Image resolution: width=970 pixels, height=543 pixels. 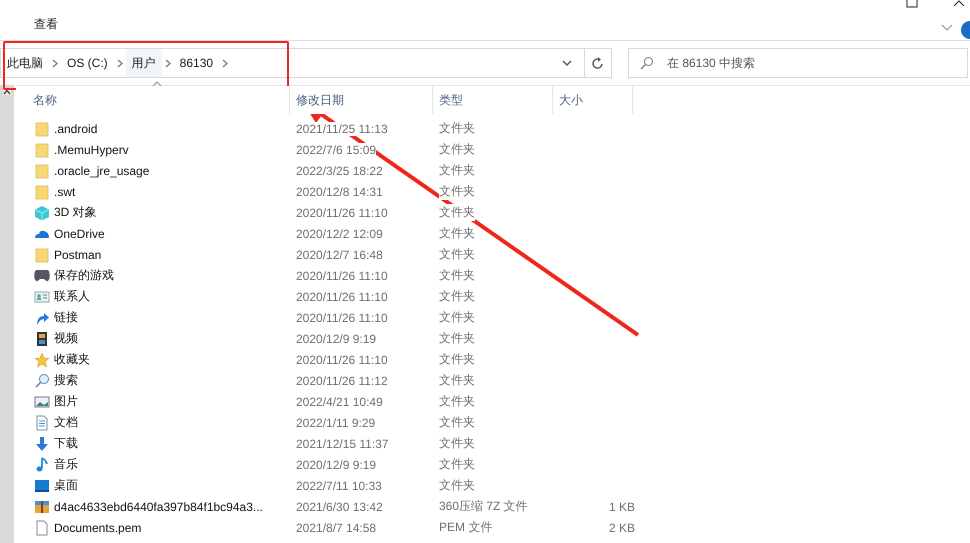 What do you see at coordinates (98, 527) in the screenshot?
I see `file-name: Documents.pem` at bounding box center [98, 527].